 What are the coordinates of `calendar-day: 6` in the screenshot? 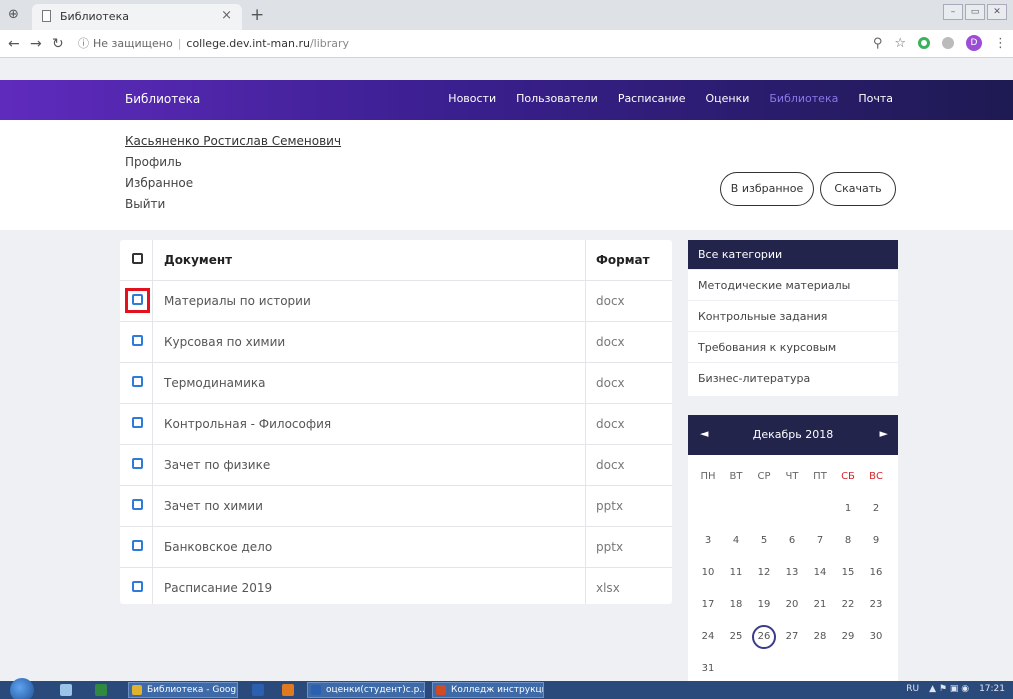 It's located at (792, 541).